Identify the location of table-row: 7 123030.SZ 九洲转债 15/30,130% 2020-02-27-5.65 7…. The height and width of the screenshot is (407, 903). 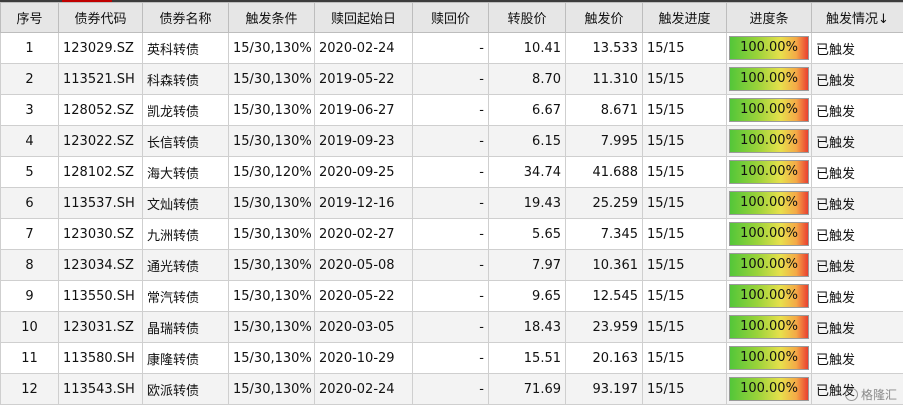
(451, 234).